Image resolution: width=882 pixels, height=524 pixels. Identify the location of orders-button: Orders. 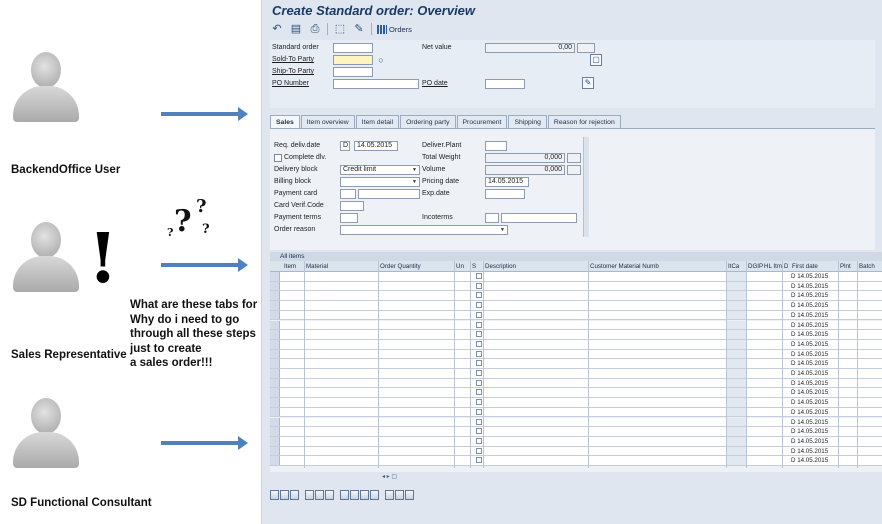
(394, 29).